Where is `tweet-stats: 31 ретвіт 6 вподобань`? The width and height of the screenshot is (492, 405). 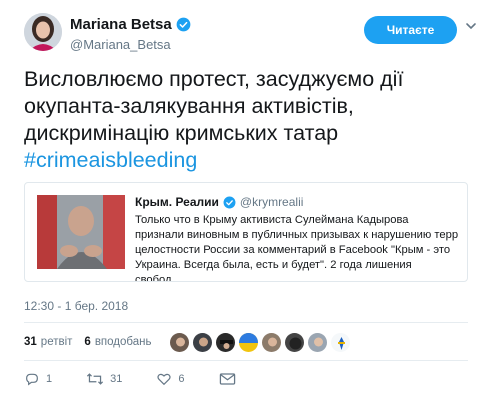
tweet-stats: 31 ретвіт 6 вподобань is located at coordinates (188, 342).